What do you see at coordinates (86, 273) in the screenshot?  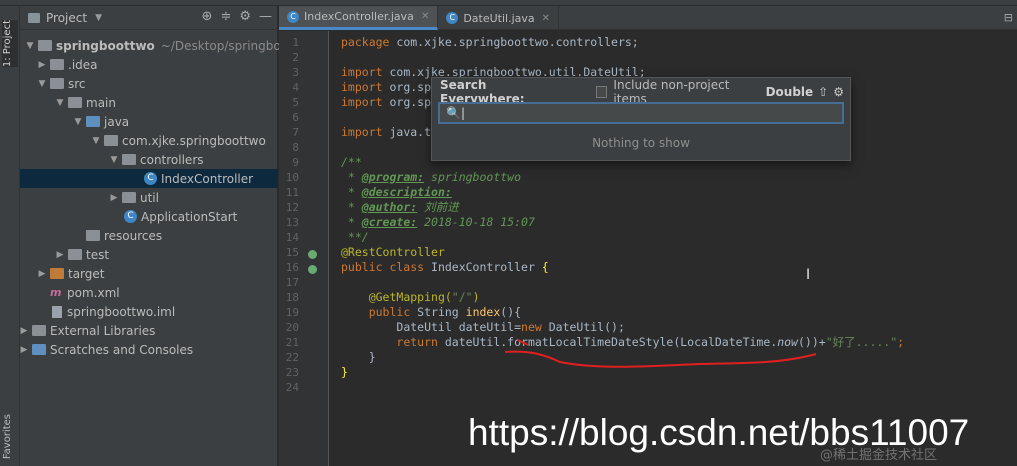 I see `tree-item-label: target` at bounding box center [86, 273].